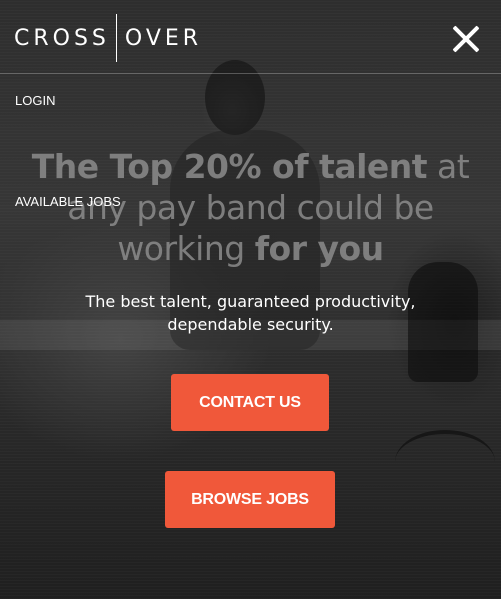  Describe the element at coordinates (163, 38) in the screenshot. I see `logo-text-right: OVER` at that location.